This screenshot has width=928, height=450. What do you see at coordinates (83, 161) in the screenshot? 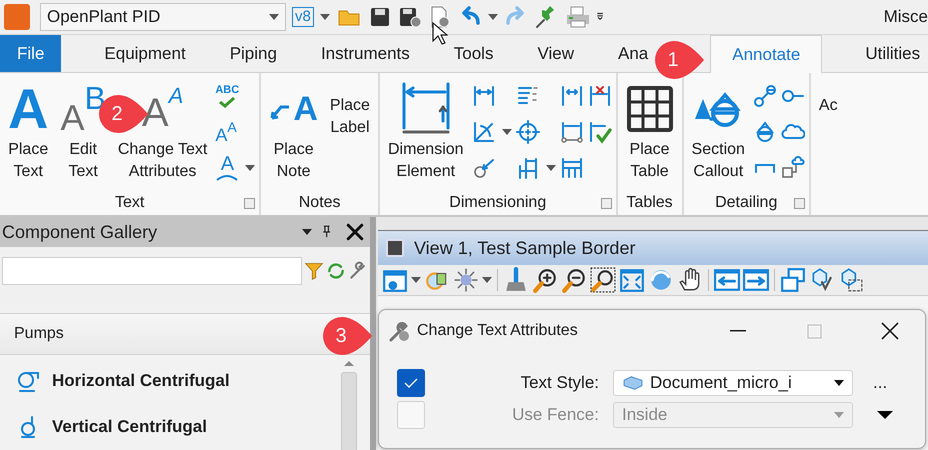
I see `ribbon-button: Edit Text` at bounding box center [83, 161].